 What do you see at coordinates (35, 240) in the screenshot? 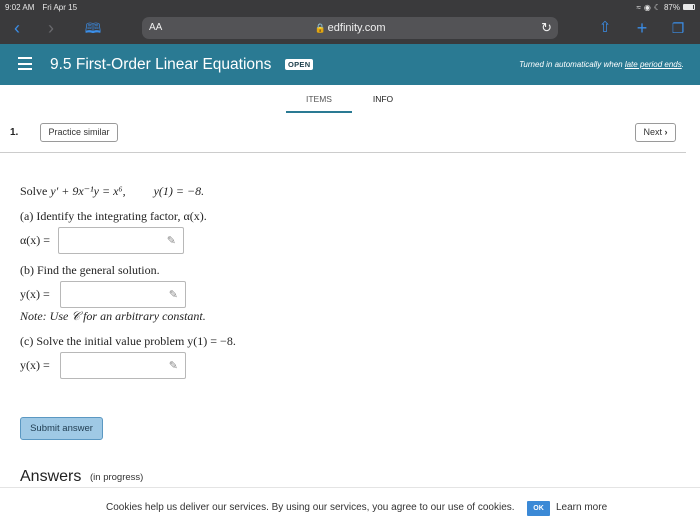
I see `part-a-field-label: α(x) =` at bounding box center [35, 240].